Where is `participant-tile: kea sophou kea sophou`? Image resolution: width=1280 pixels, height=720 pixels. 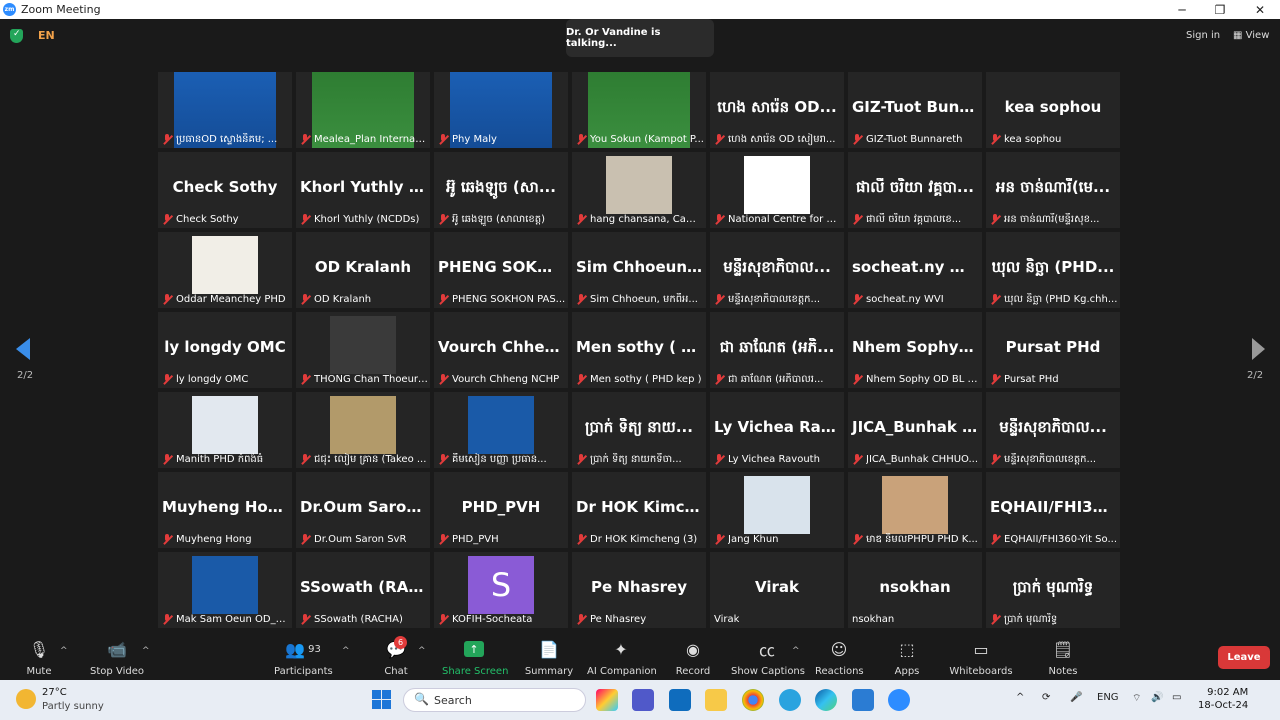 participant-tile: kea sophou kea sophou is located at coordinates (1053, 110).